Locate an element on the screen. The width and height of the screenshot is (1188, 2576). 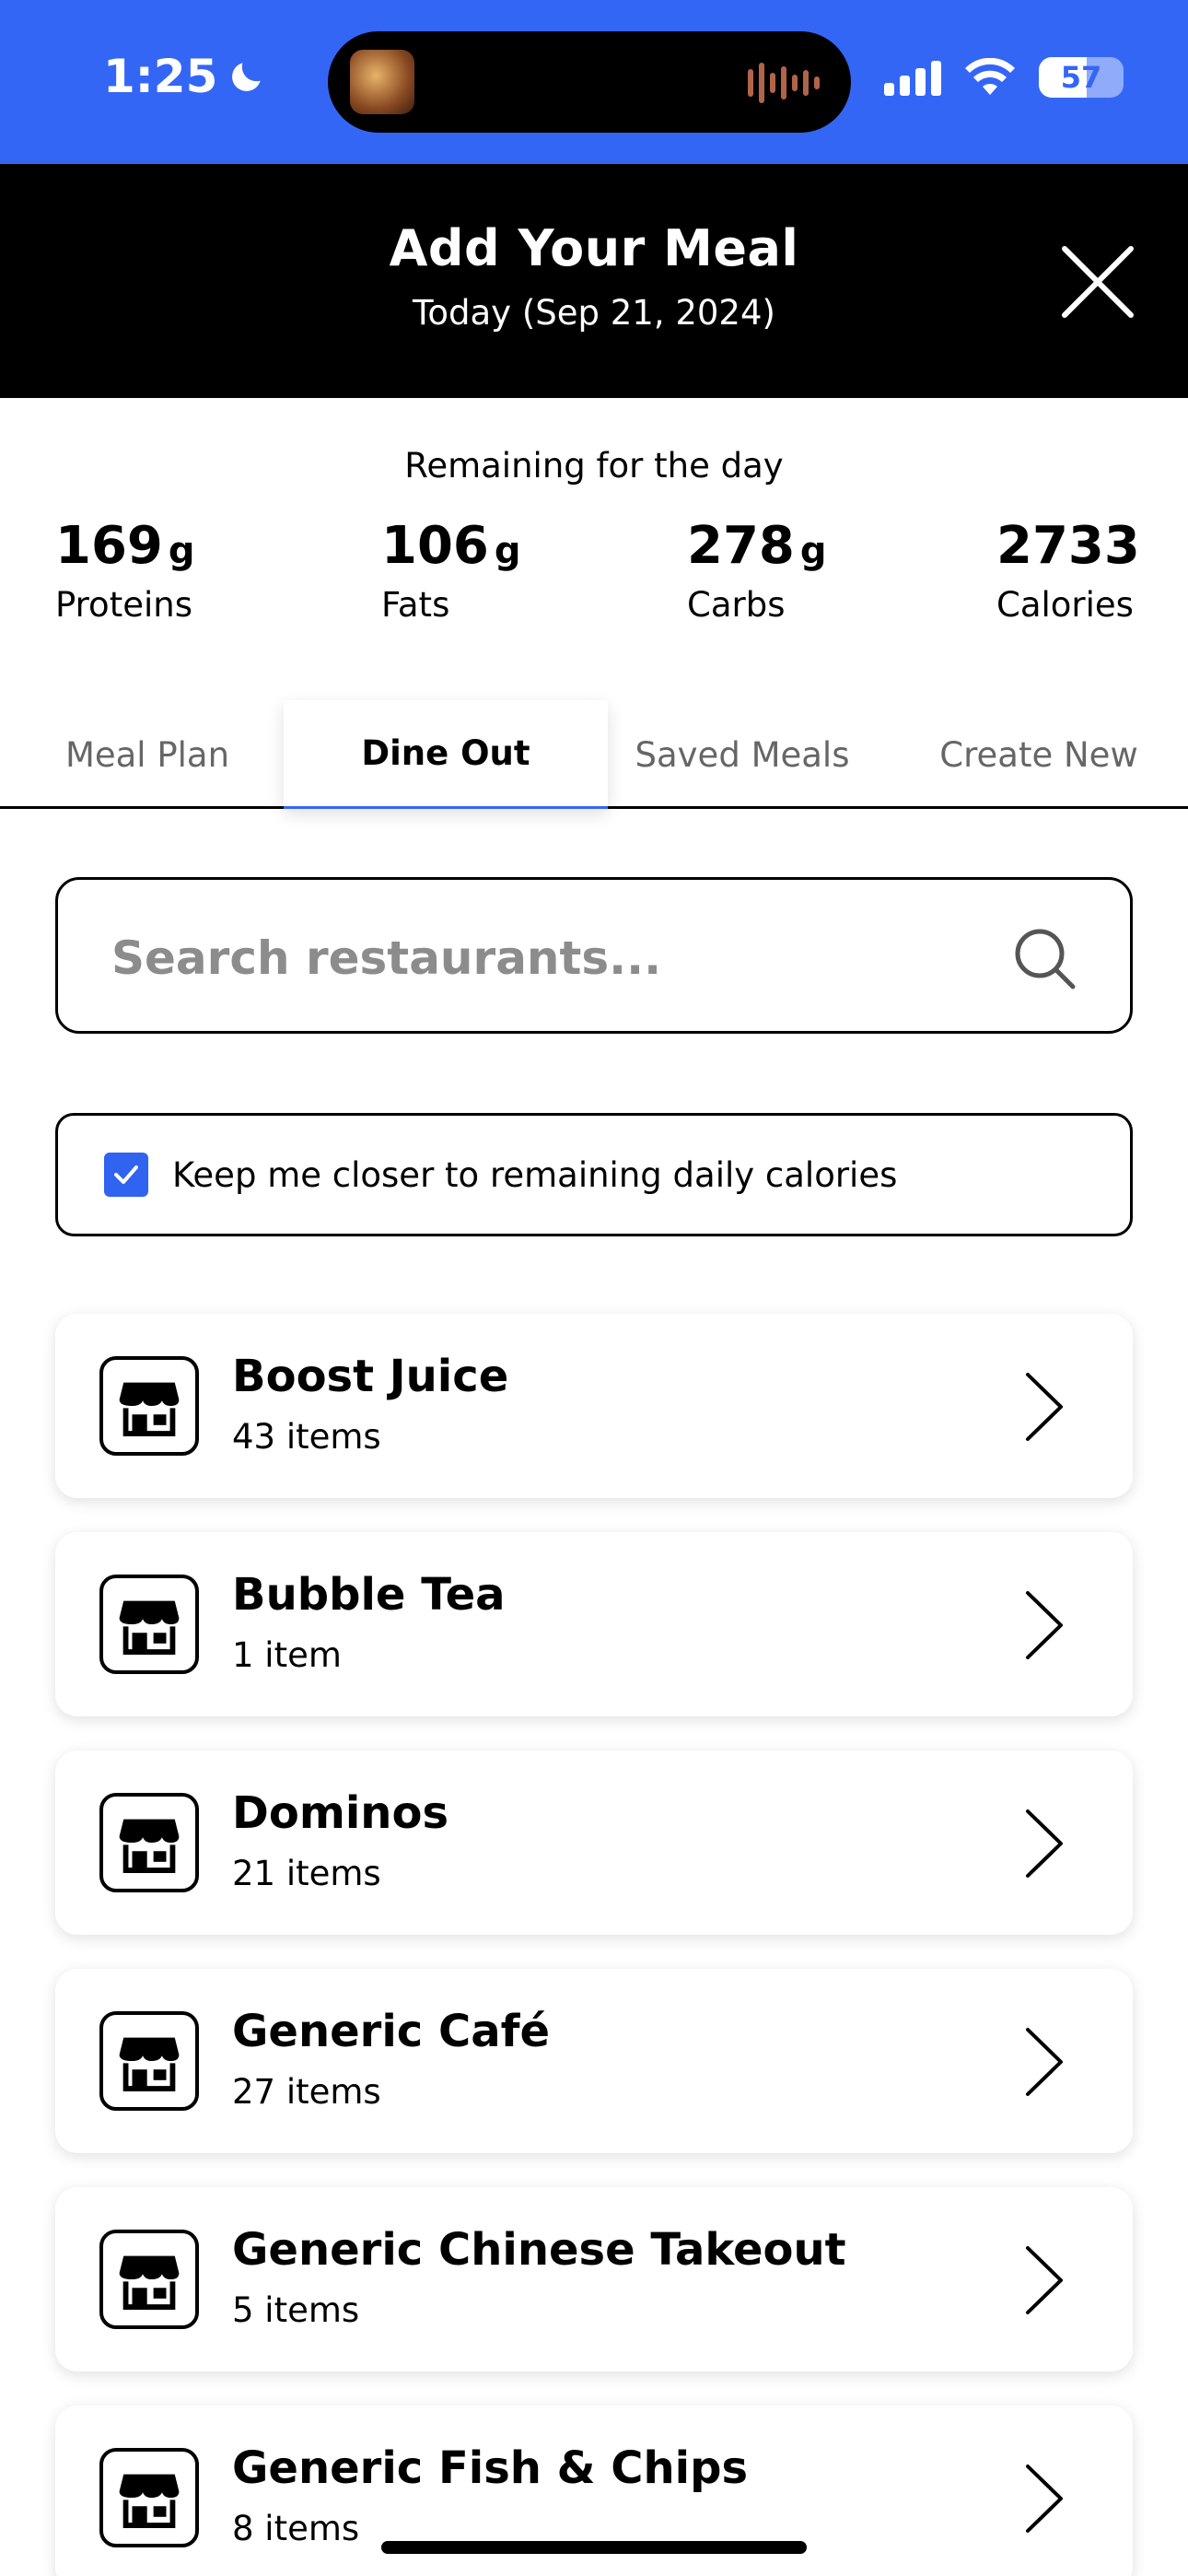
macro-label: Fats is located at coordinates (415, 605).